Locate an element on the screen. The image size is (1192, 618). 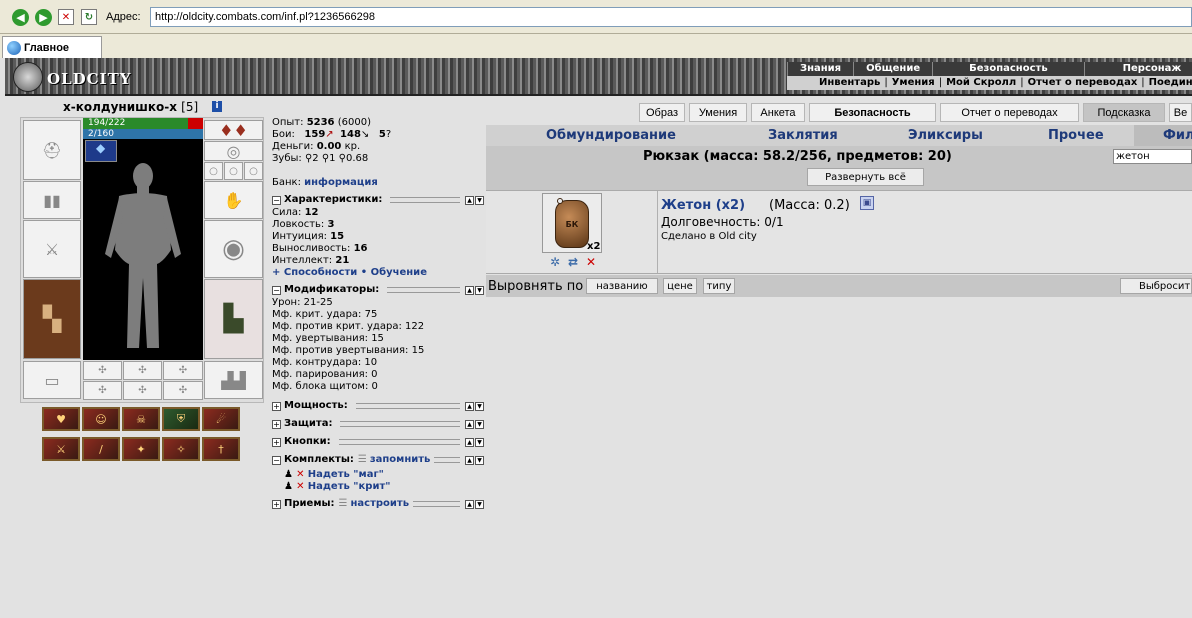
boots-slot: ▟▟ is located at coordinates (233, 380).